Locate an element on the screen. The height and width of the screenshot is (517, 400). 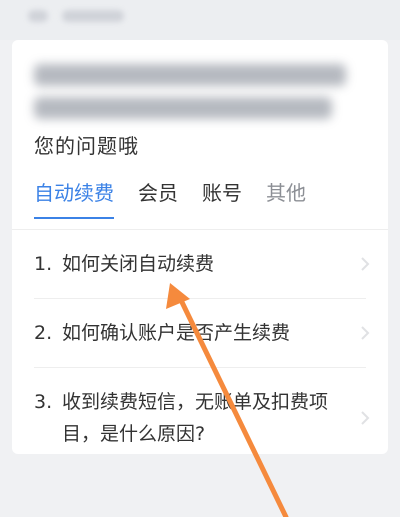
question-number: 2. is located at coordinates (43, 333).